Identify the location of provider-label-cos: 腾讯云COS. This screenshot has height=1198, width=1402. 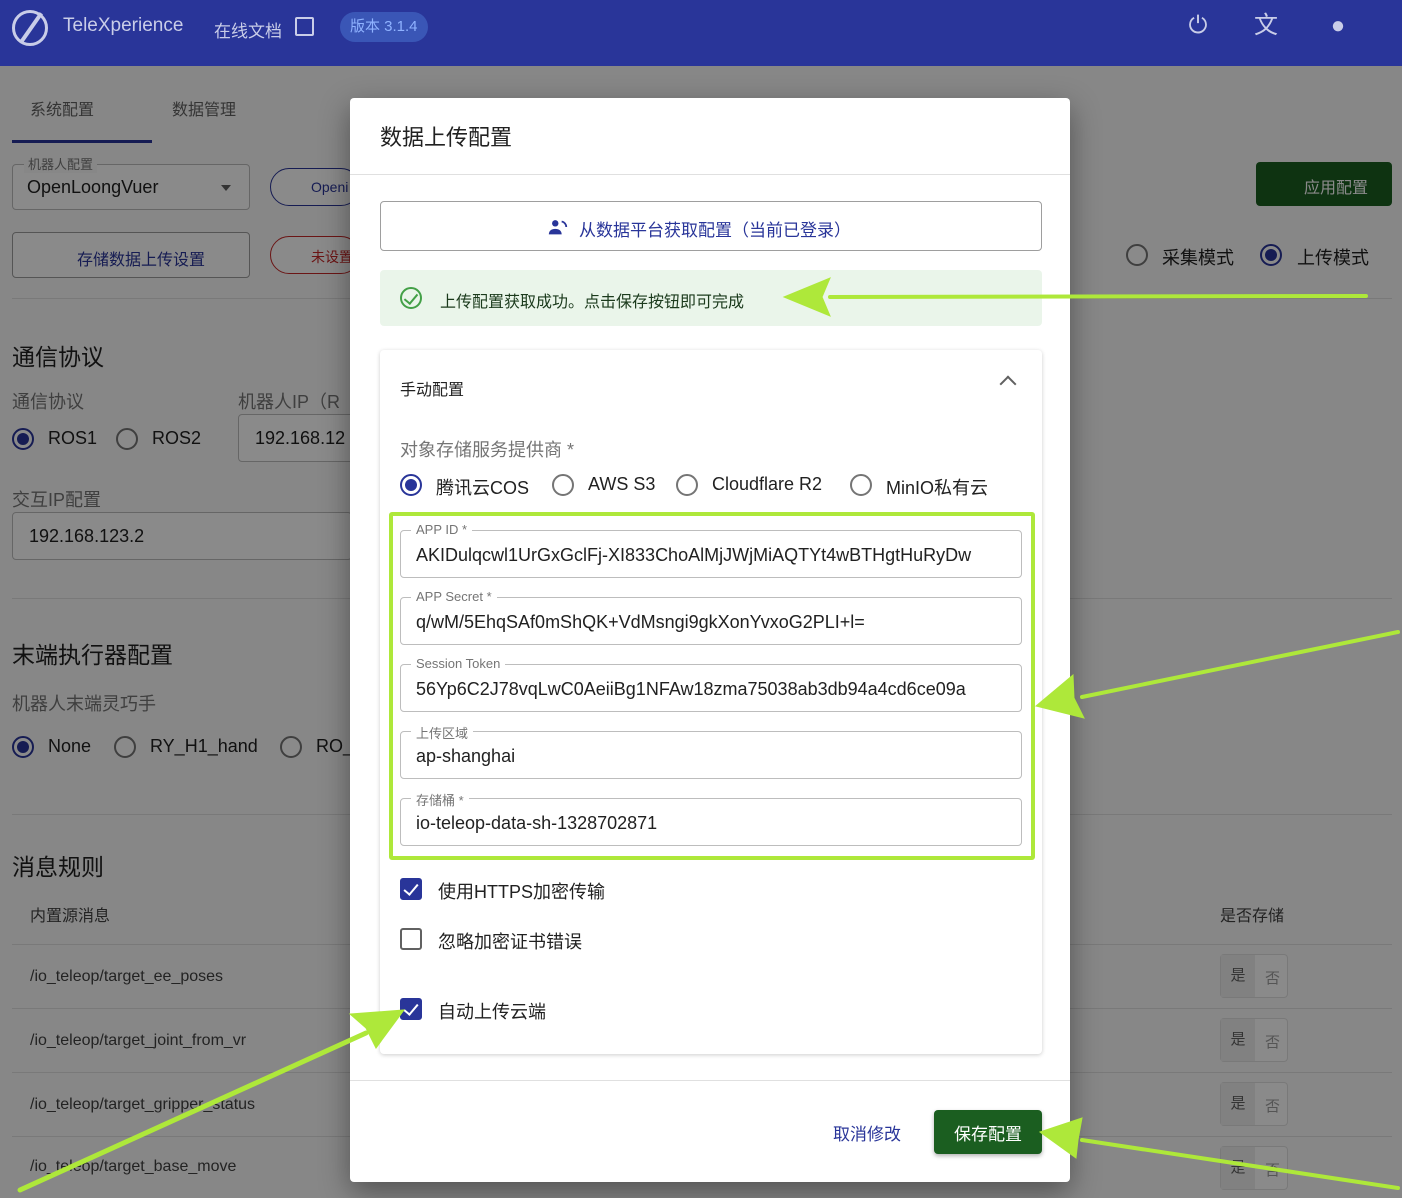
(483, 488).